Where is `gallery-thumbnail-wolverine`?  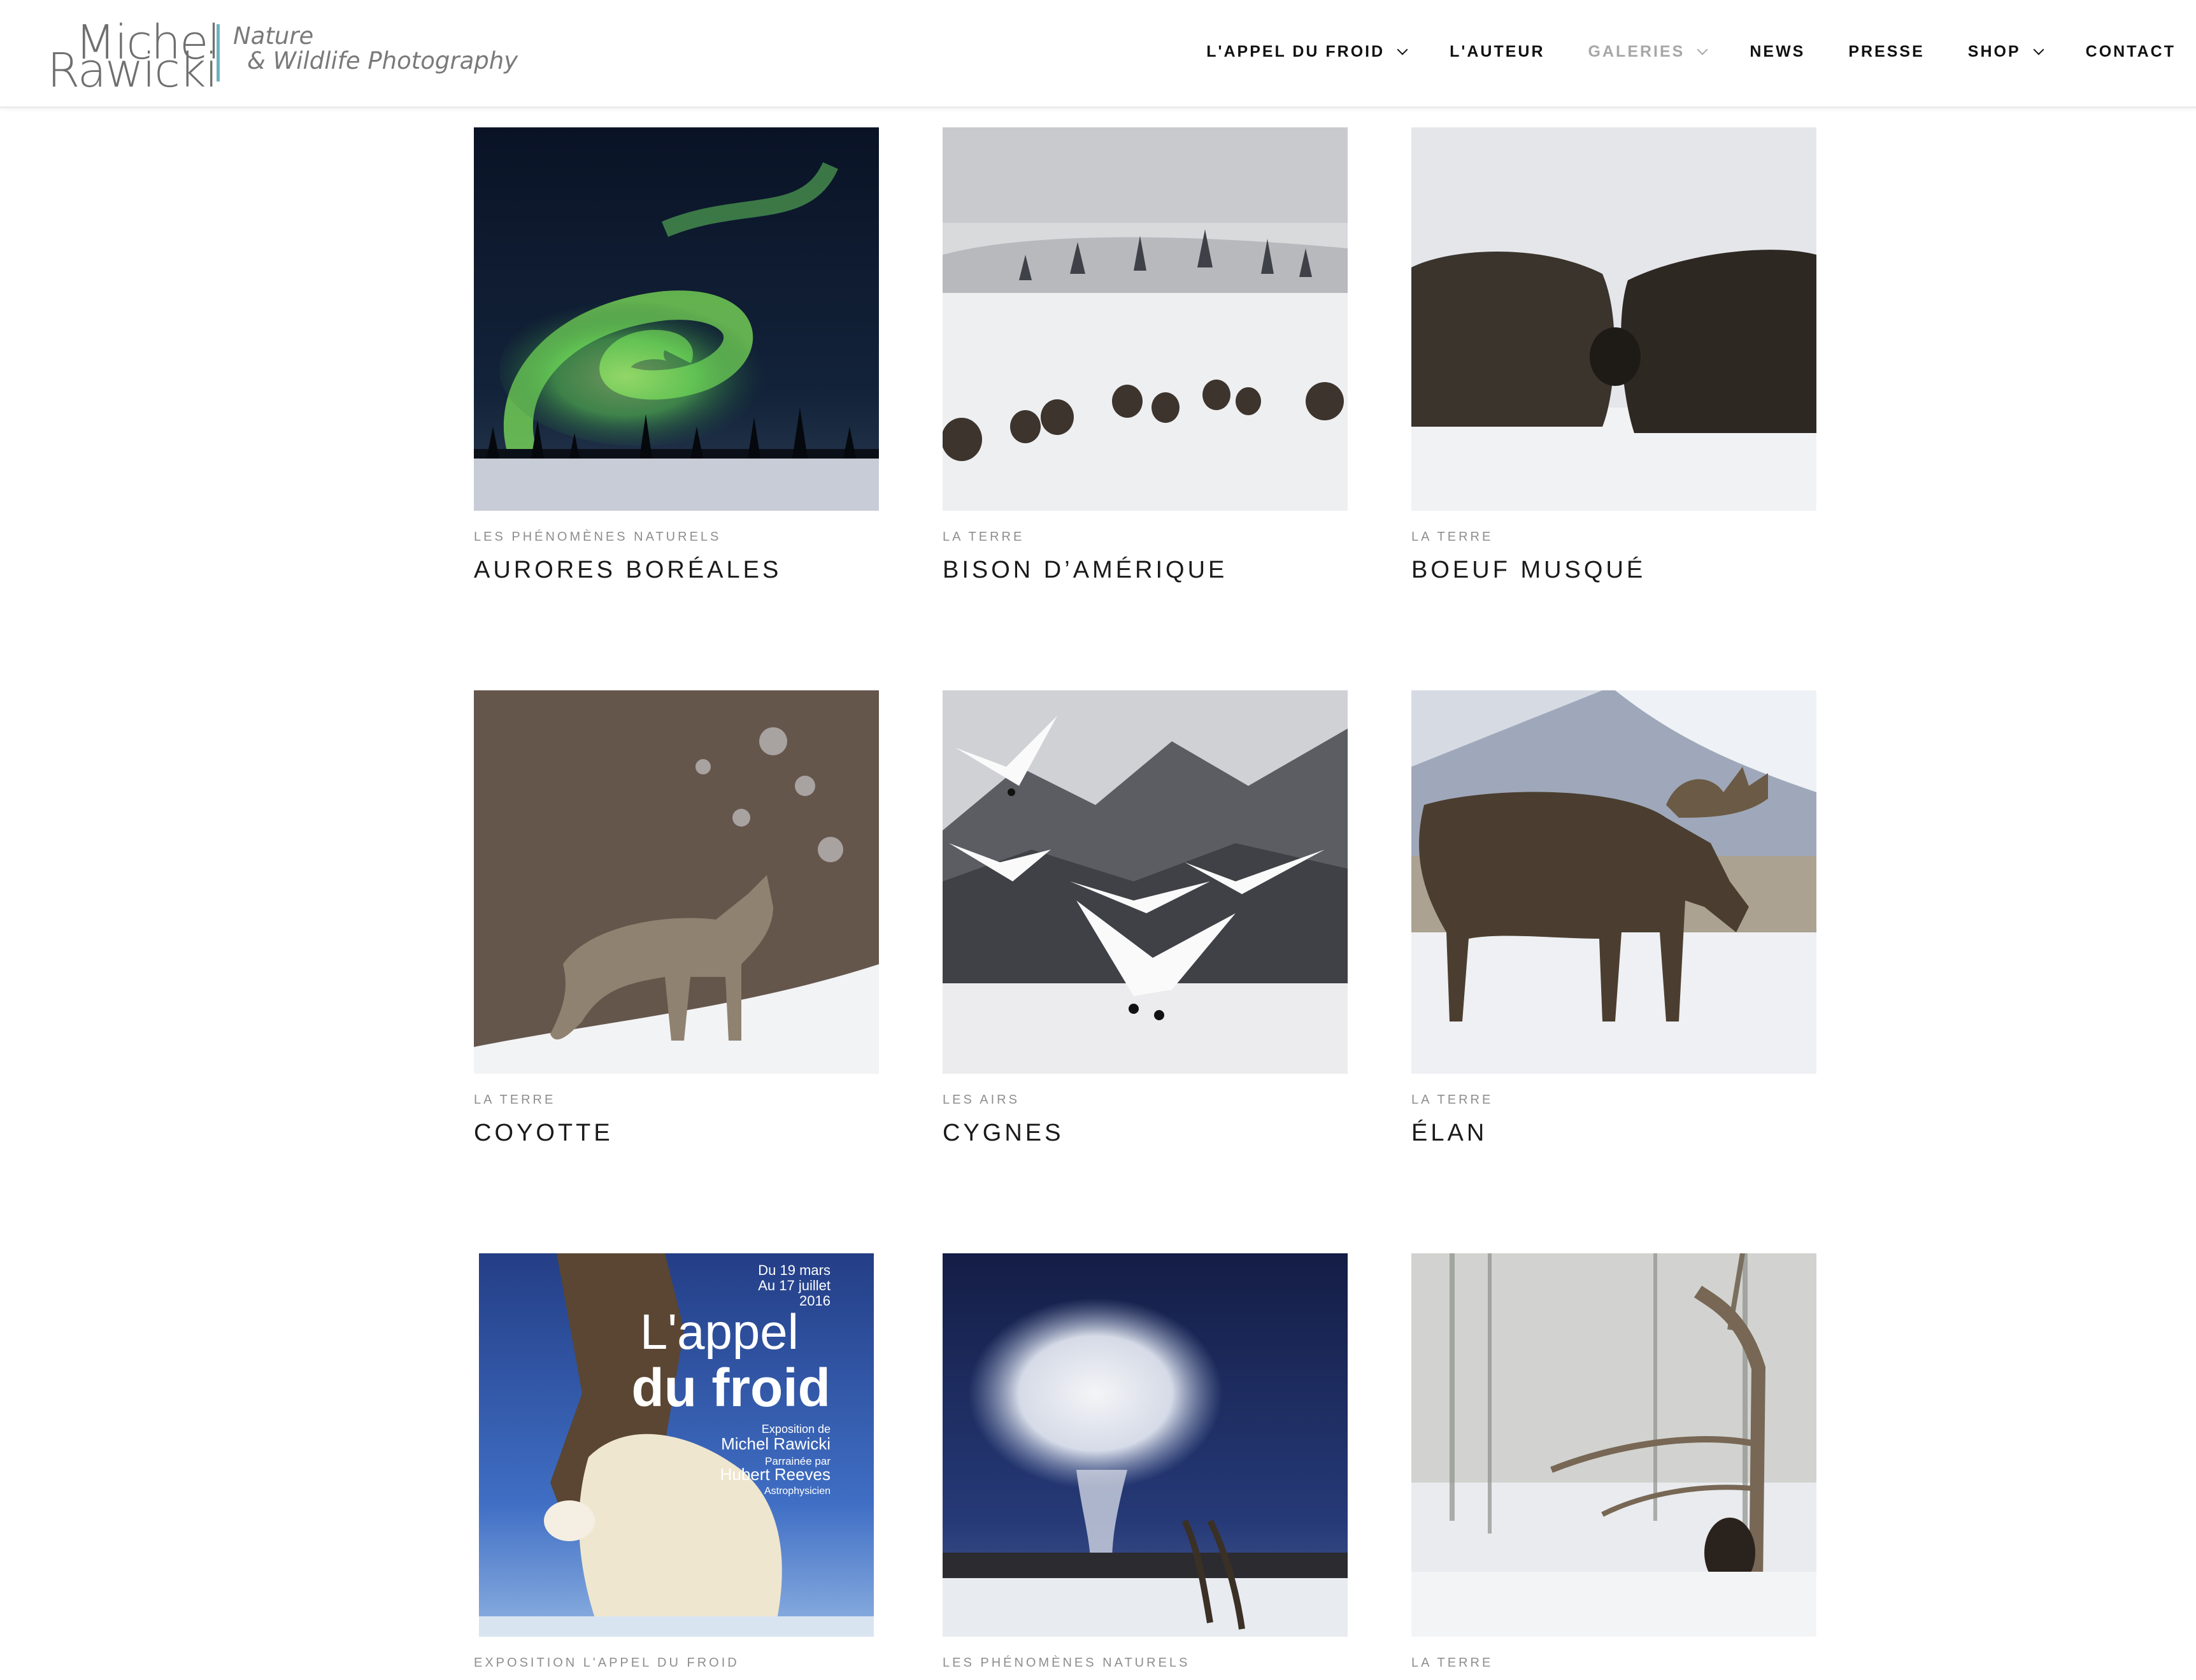
gallery-thumbnail-wolverine is located at coordinates (1613, 1445).